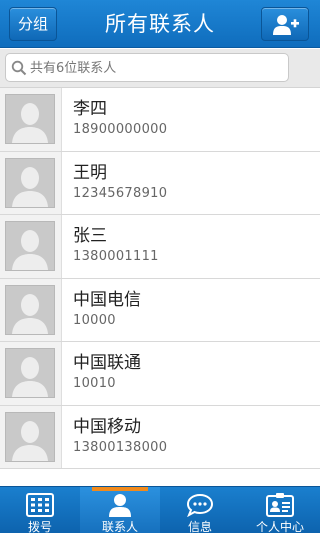 The height and width of the screenshot is (533, 320). I want to click on tab-label: 信息, so click(199, 526).